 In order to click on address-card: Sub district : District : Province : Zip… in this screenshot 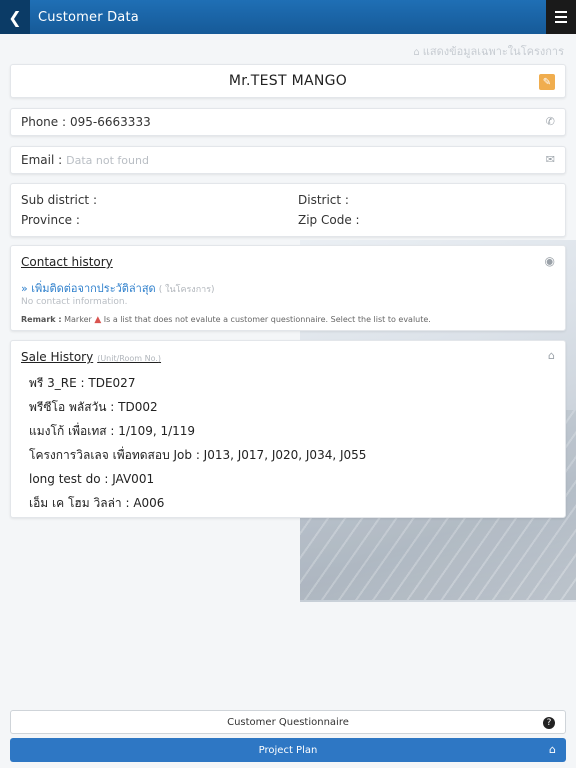, I will do `click(288, 210)`.